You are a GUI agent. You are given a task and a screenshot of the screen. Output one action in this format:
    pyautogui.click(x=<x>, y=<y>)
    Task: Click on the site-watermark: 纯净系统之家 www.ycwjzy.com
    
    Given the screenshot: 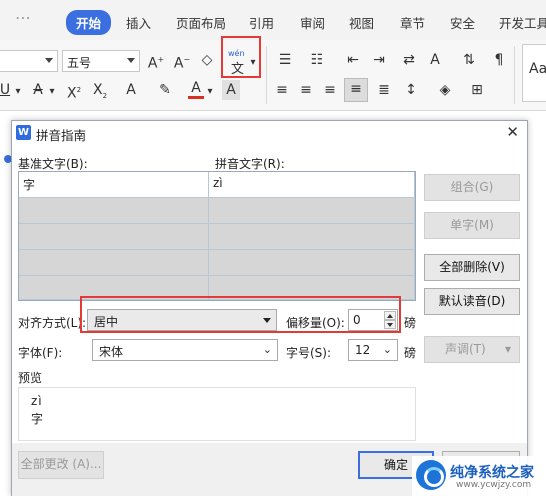 What is the action you would take?
    pyautogui.click(x=479, y=476)
    